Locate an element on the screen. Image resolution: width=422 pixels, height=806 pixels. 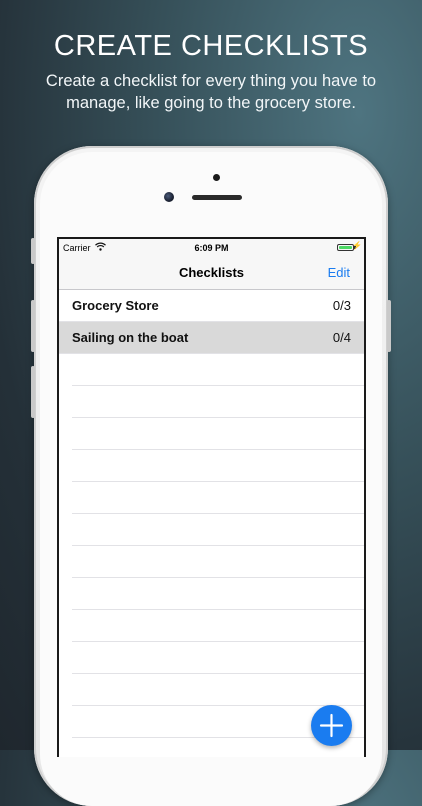
plus-icon is located at coordinates (331, 725).